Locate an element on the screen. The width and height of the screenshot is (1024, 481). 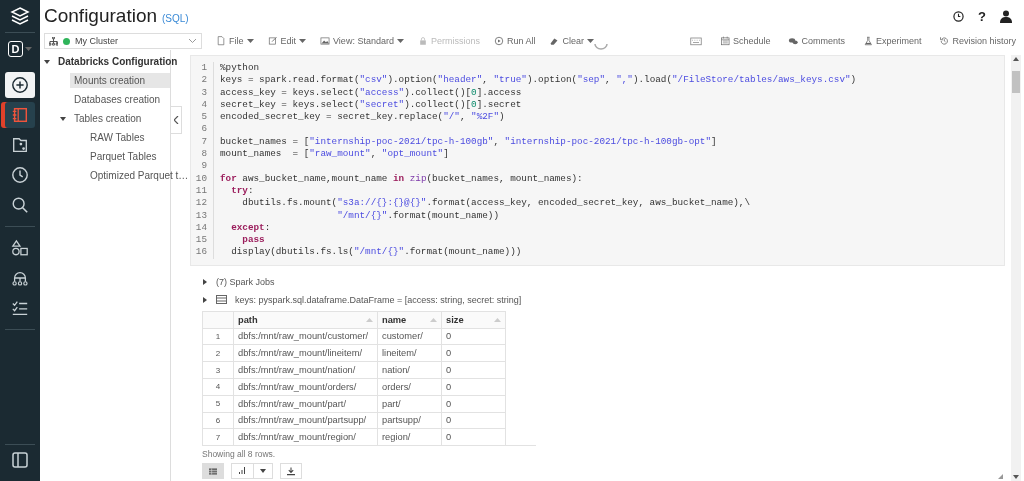
scroll-down-icon is located at coordinates (1016, 477).